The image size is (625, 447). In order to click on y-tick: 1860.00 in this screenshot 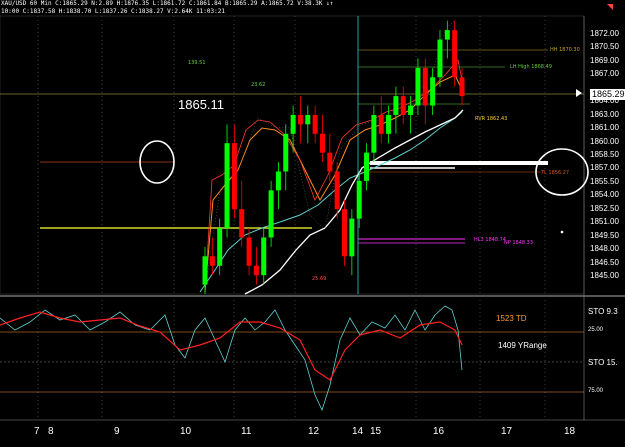, I will do `click(604, 141)`.